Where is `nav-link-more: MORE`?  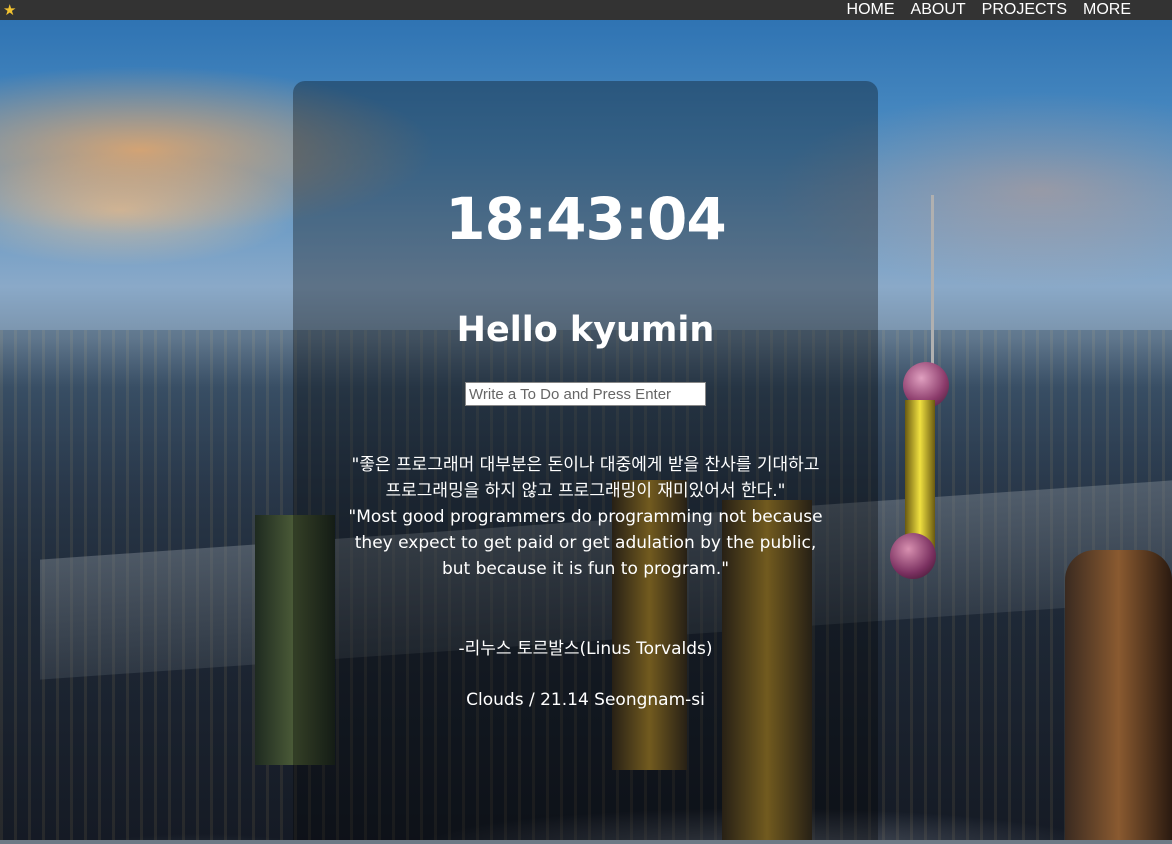
nav-link-more: MORE is located at coordinates (1107, 10).